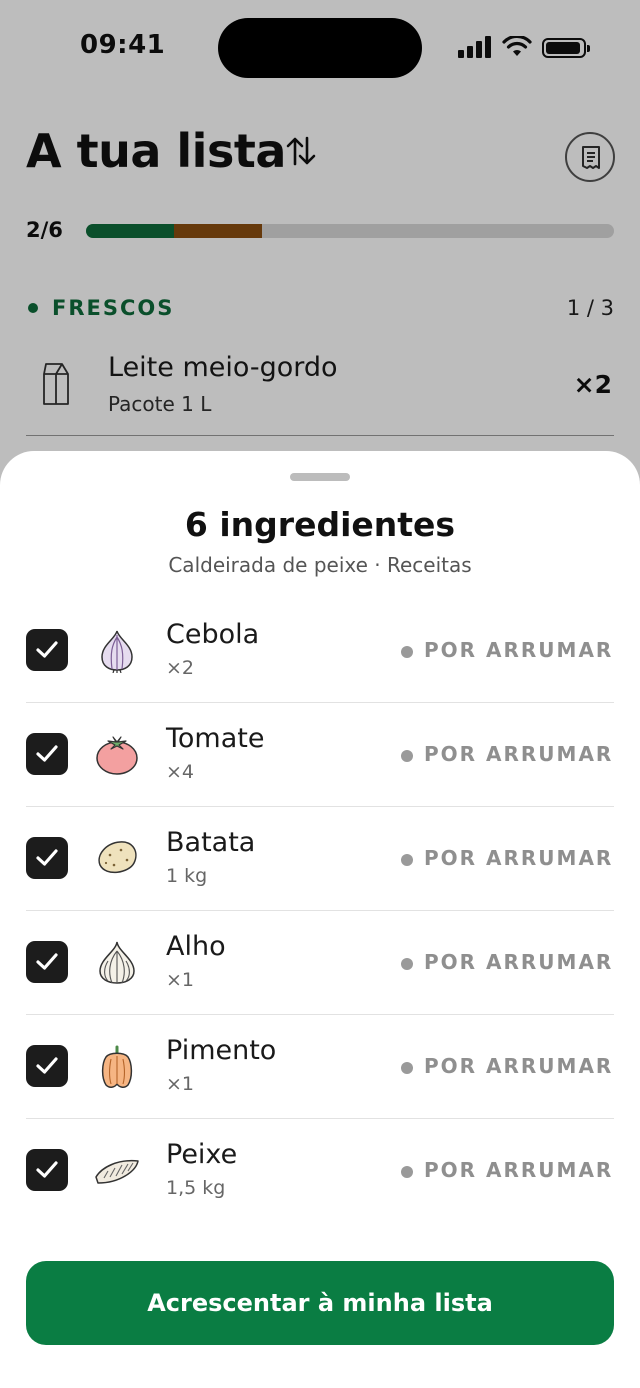 The width and height of the screenshot is (640, 1388). I want to click on sheet-title: 6 ingredientes, so click(320, 524).